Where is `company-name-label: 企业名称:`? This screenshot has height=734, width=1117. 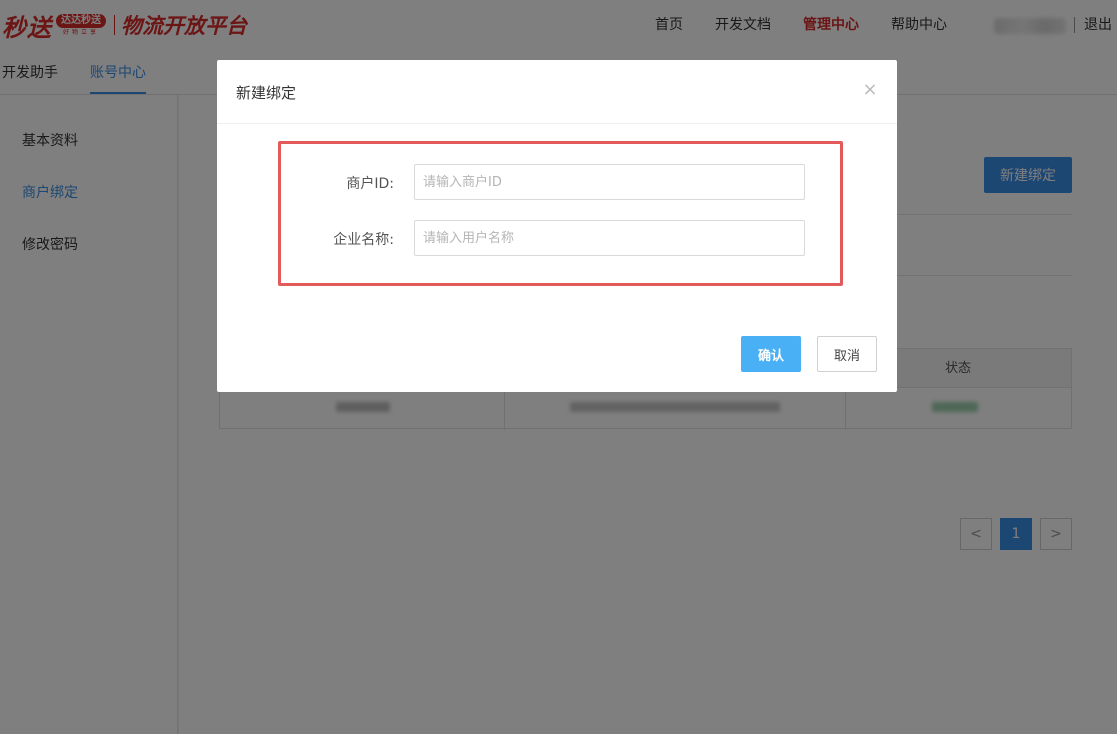 company-name-label: 企业名称: is located at coordinates (363, 240).